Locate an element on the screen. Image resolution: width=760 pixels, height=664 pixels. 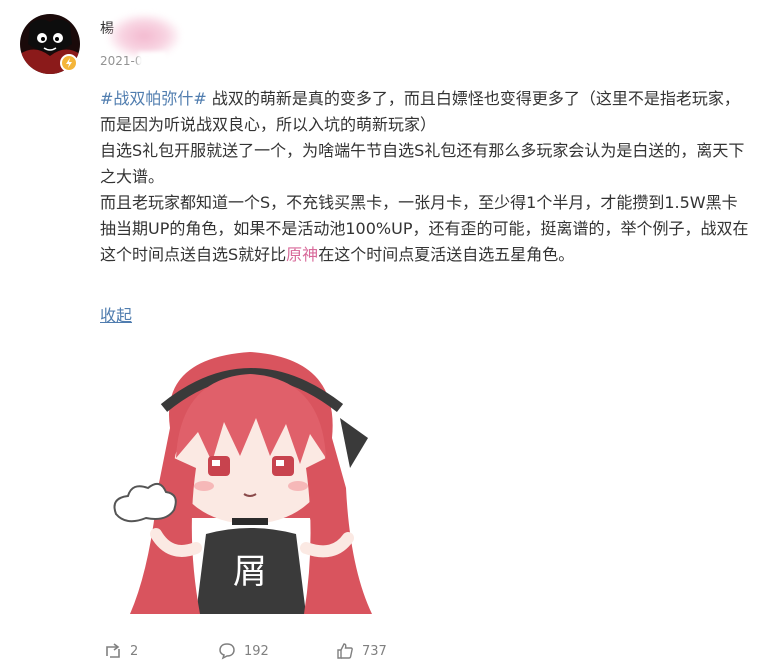
action-bar: 2 192 737 is located at coordinates (300, 652).